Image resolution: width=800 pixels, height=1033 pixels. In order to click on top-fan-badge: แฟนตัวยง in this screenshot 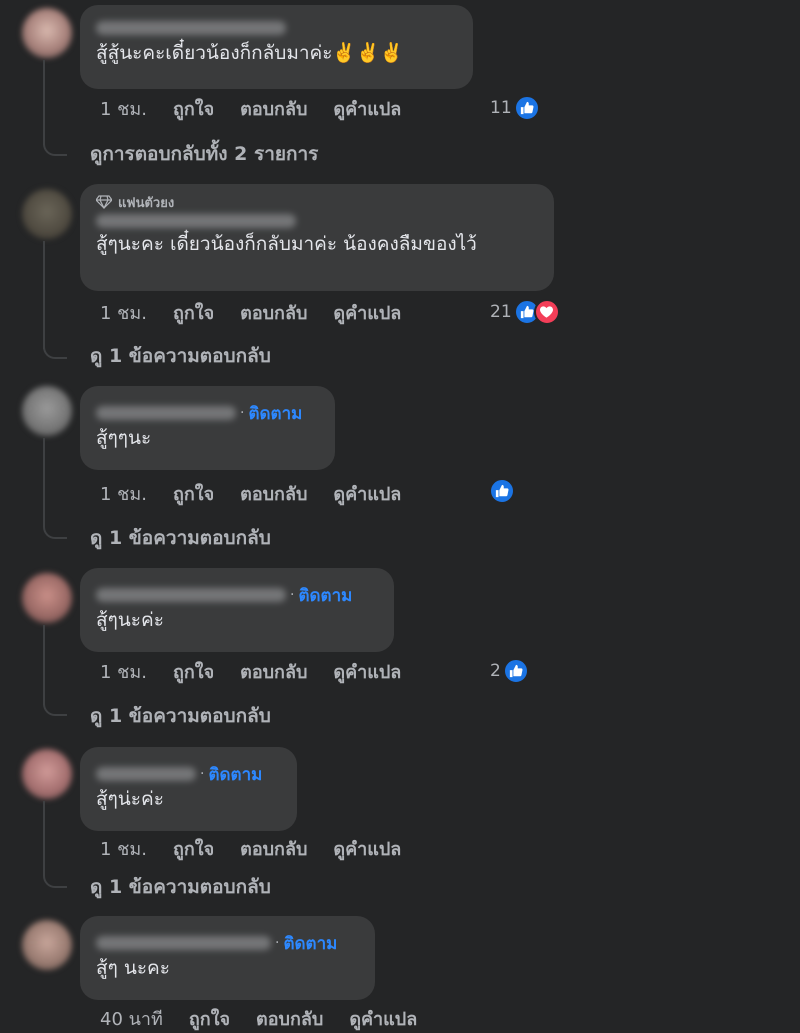, I will do `click(317, 202)`.